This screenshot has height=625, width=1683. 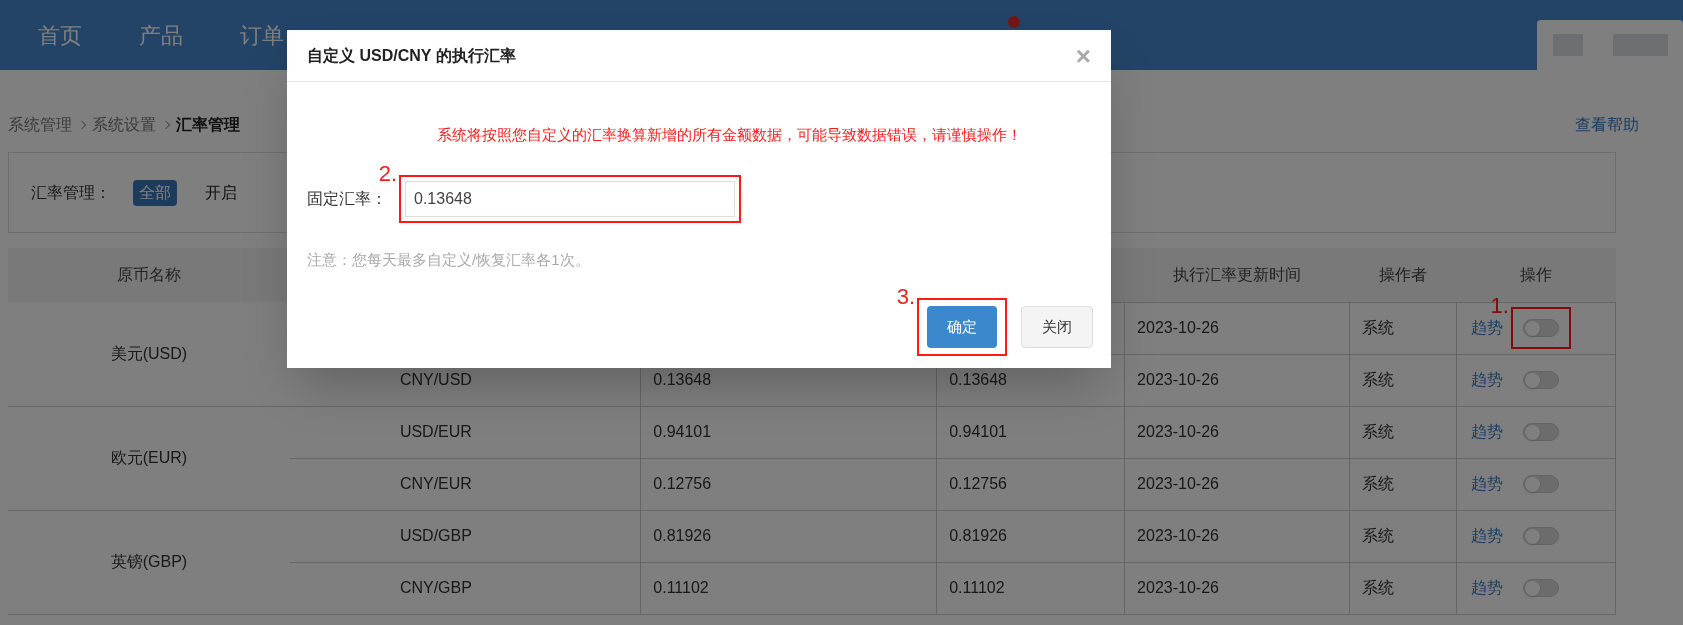 What do you see at coordinates (60, 35) in the screenshot?
I see `nav-item: 首页` at bounding box center [60, 35].